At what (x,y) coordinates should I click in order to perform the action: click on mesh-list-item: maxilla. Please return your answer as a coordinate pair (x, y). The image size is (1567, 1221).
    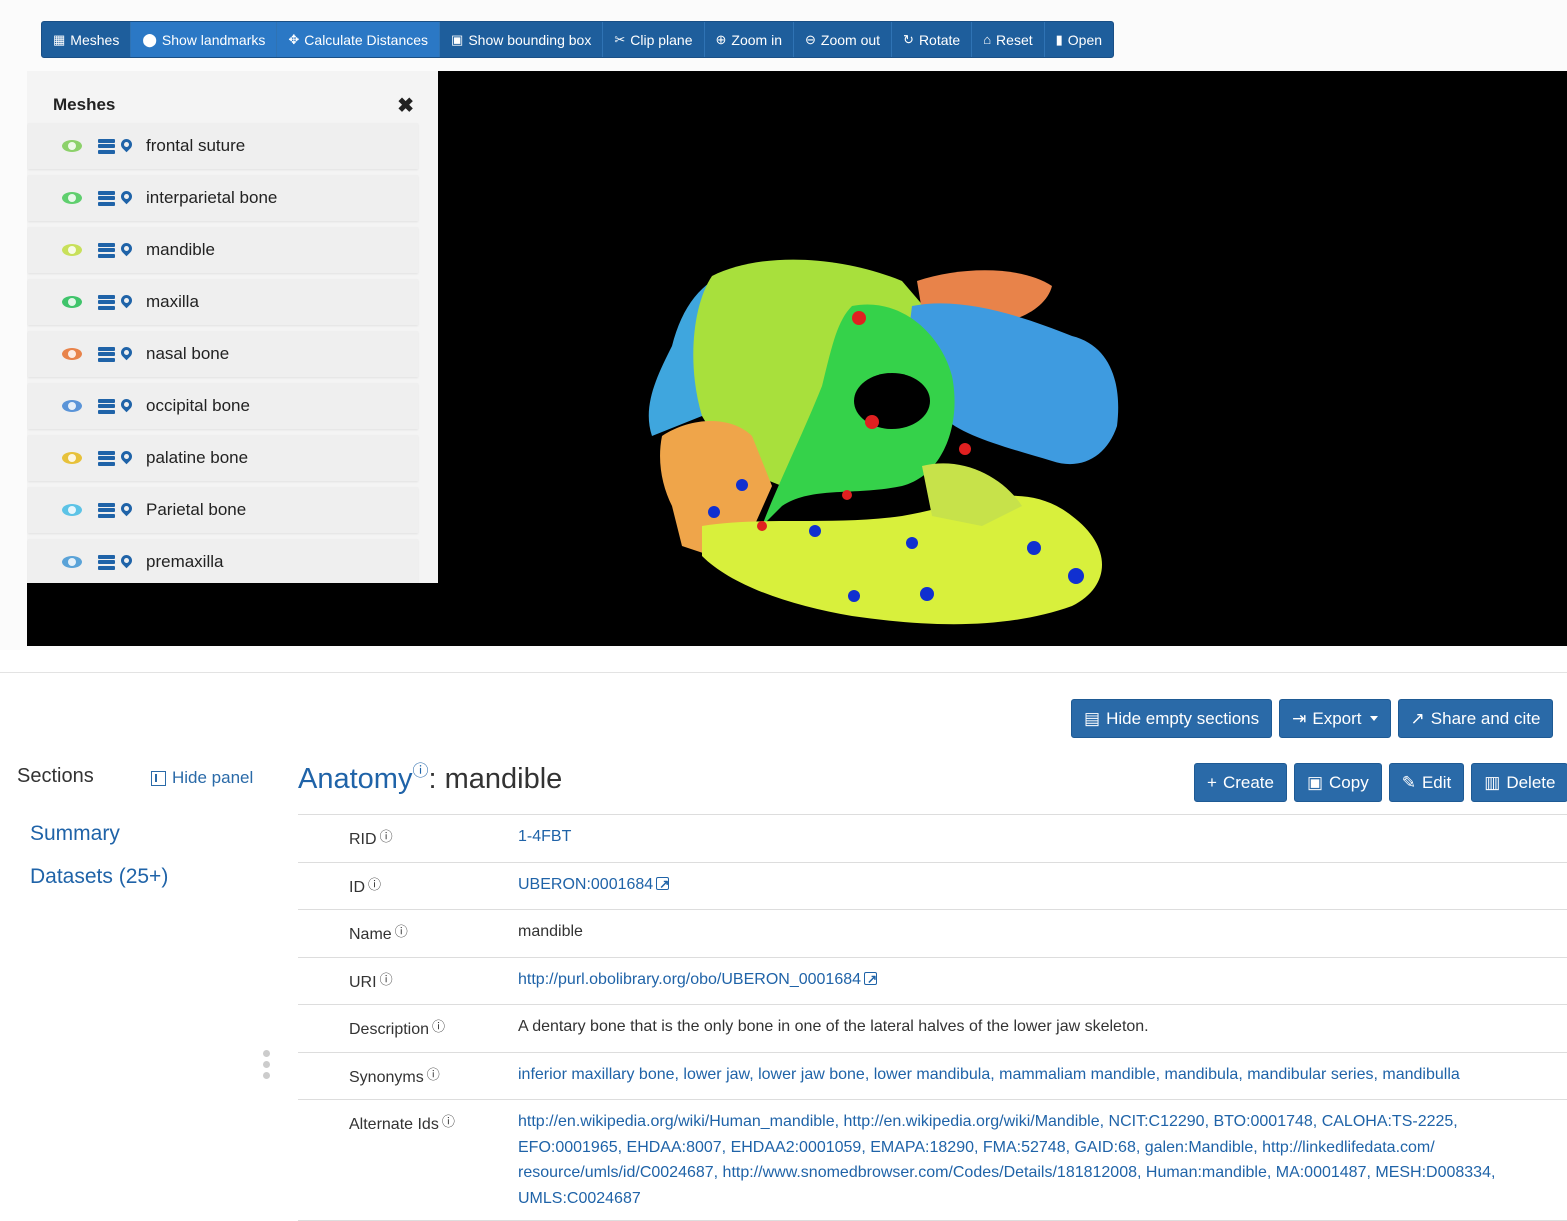
    Looking at the image, I should click on (223, 302).